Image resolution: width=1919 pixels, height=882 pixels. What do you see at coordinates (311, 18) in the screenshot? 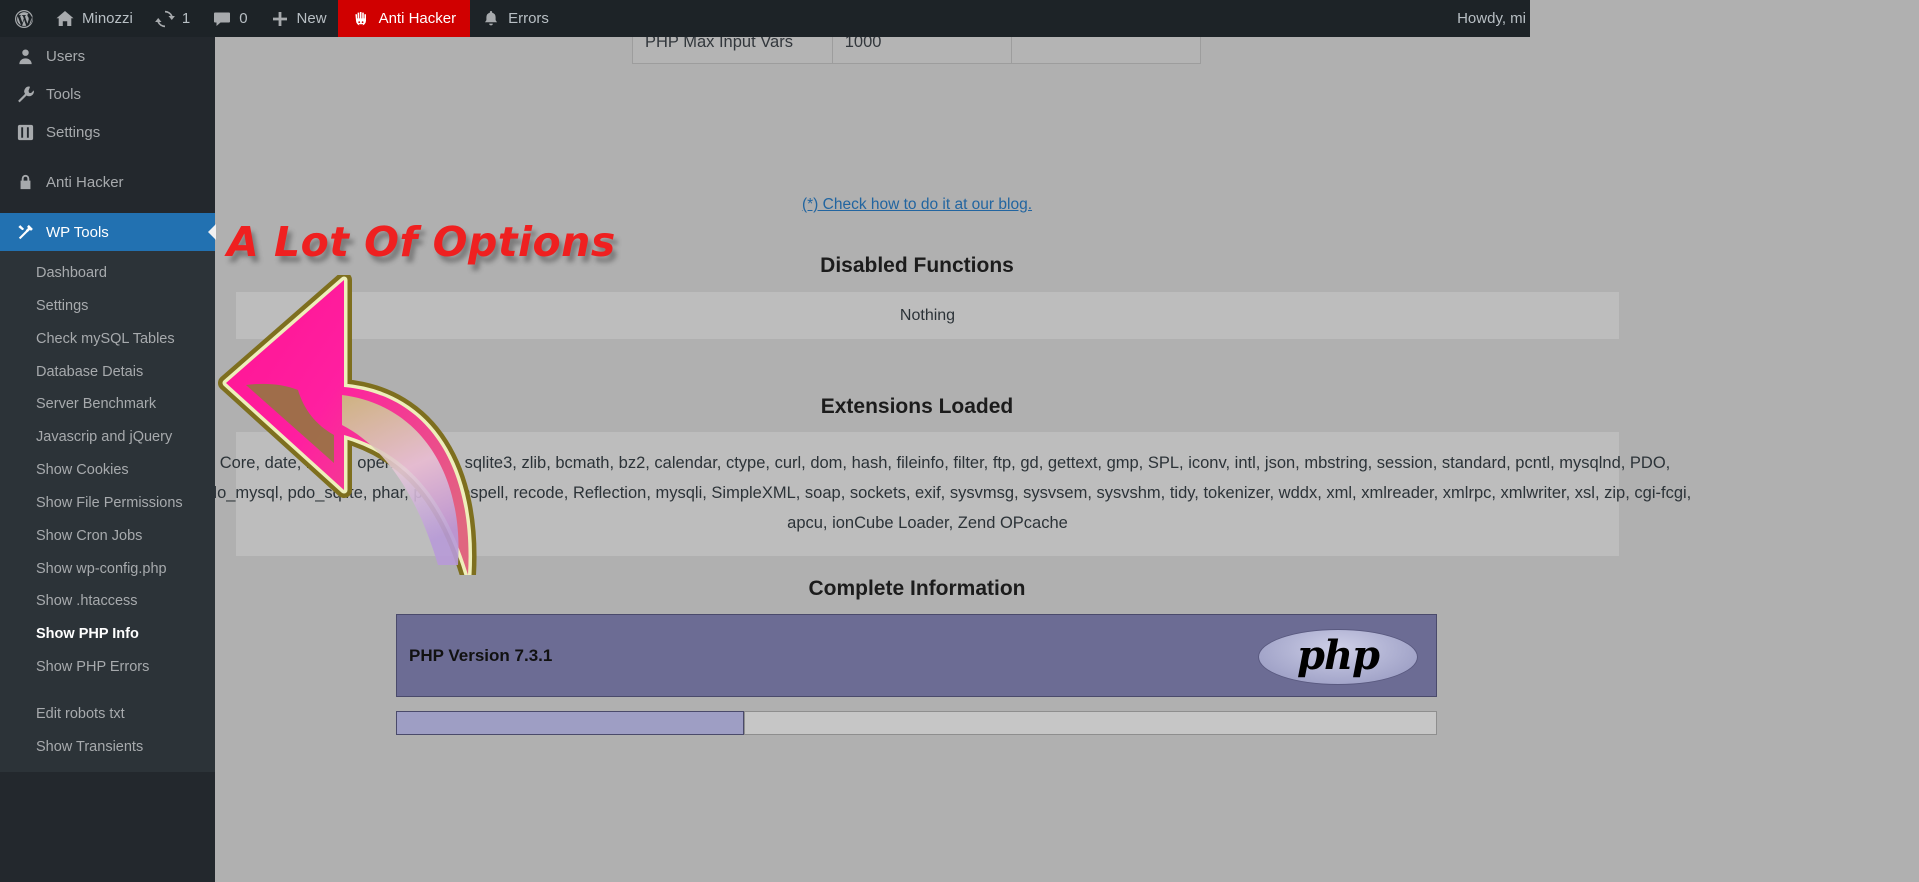
I see `adminbar-new-label: New` at bounding box center [311, 18].